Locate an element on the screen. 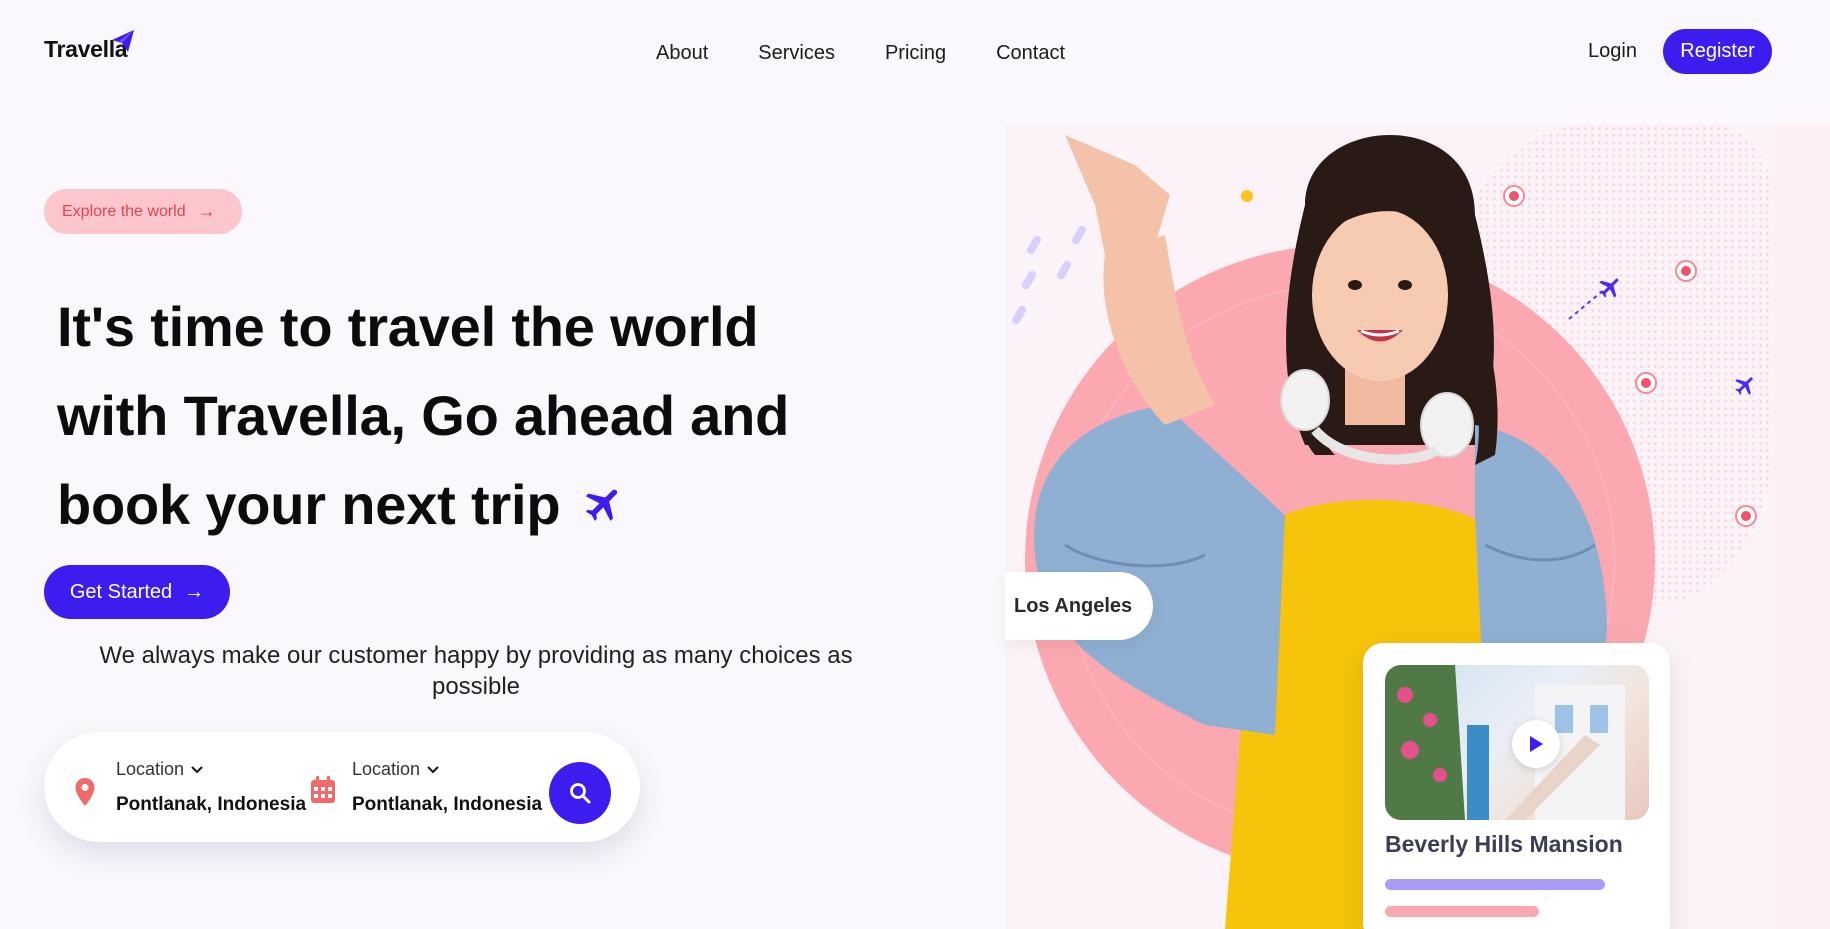 This screenshot has height=929, width=1830. login-link: Login is located at coordinates (1612, 51).